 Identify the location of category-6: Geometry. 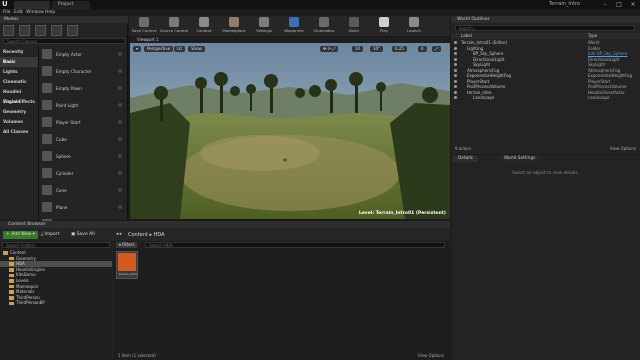
(19, 112).